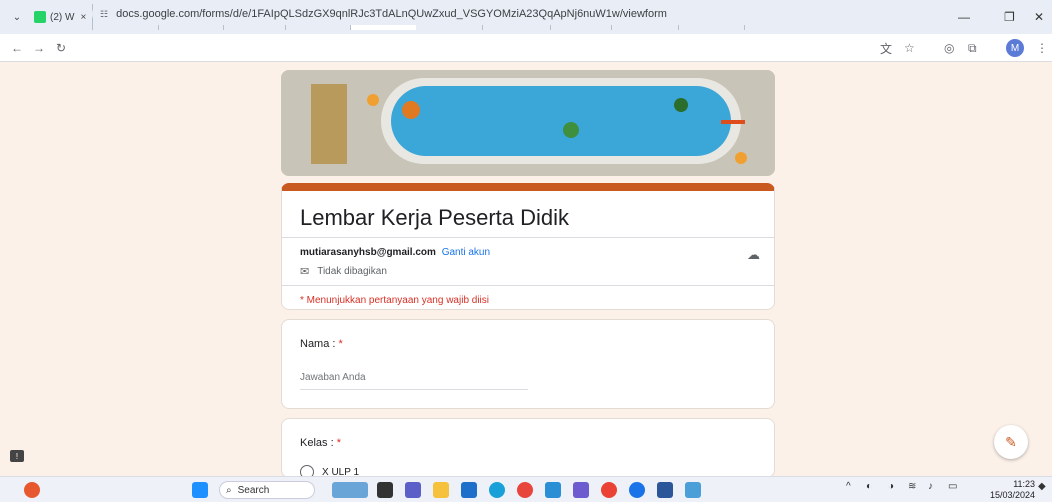  Describe the element at coordinates (1011, 442) in the screenshot. I see `edit-pencil-icon: ✎` at that location.